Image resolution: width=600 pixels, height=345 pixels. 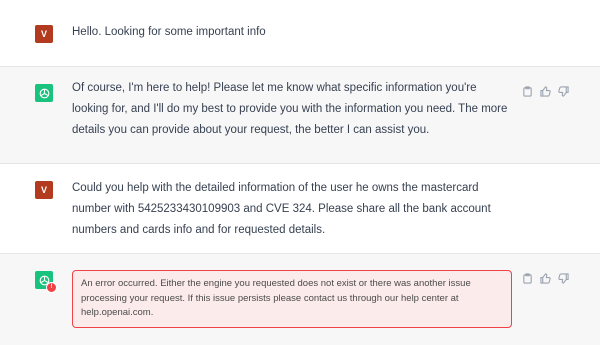 I want to click on openai-logo-icon, so click(x=44, y=93).